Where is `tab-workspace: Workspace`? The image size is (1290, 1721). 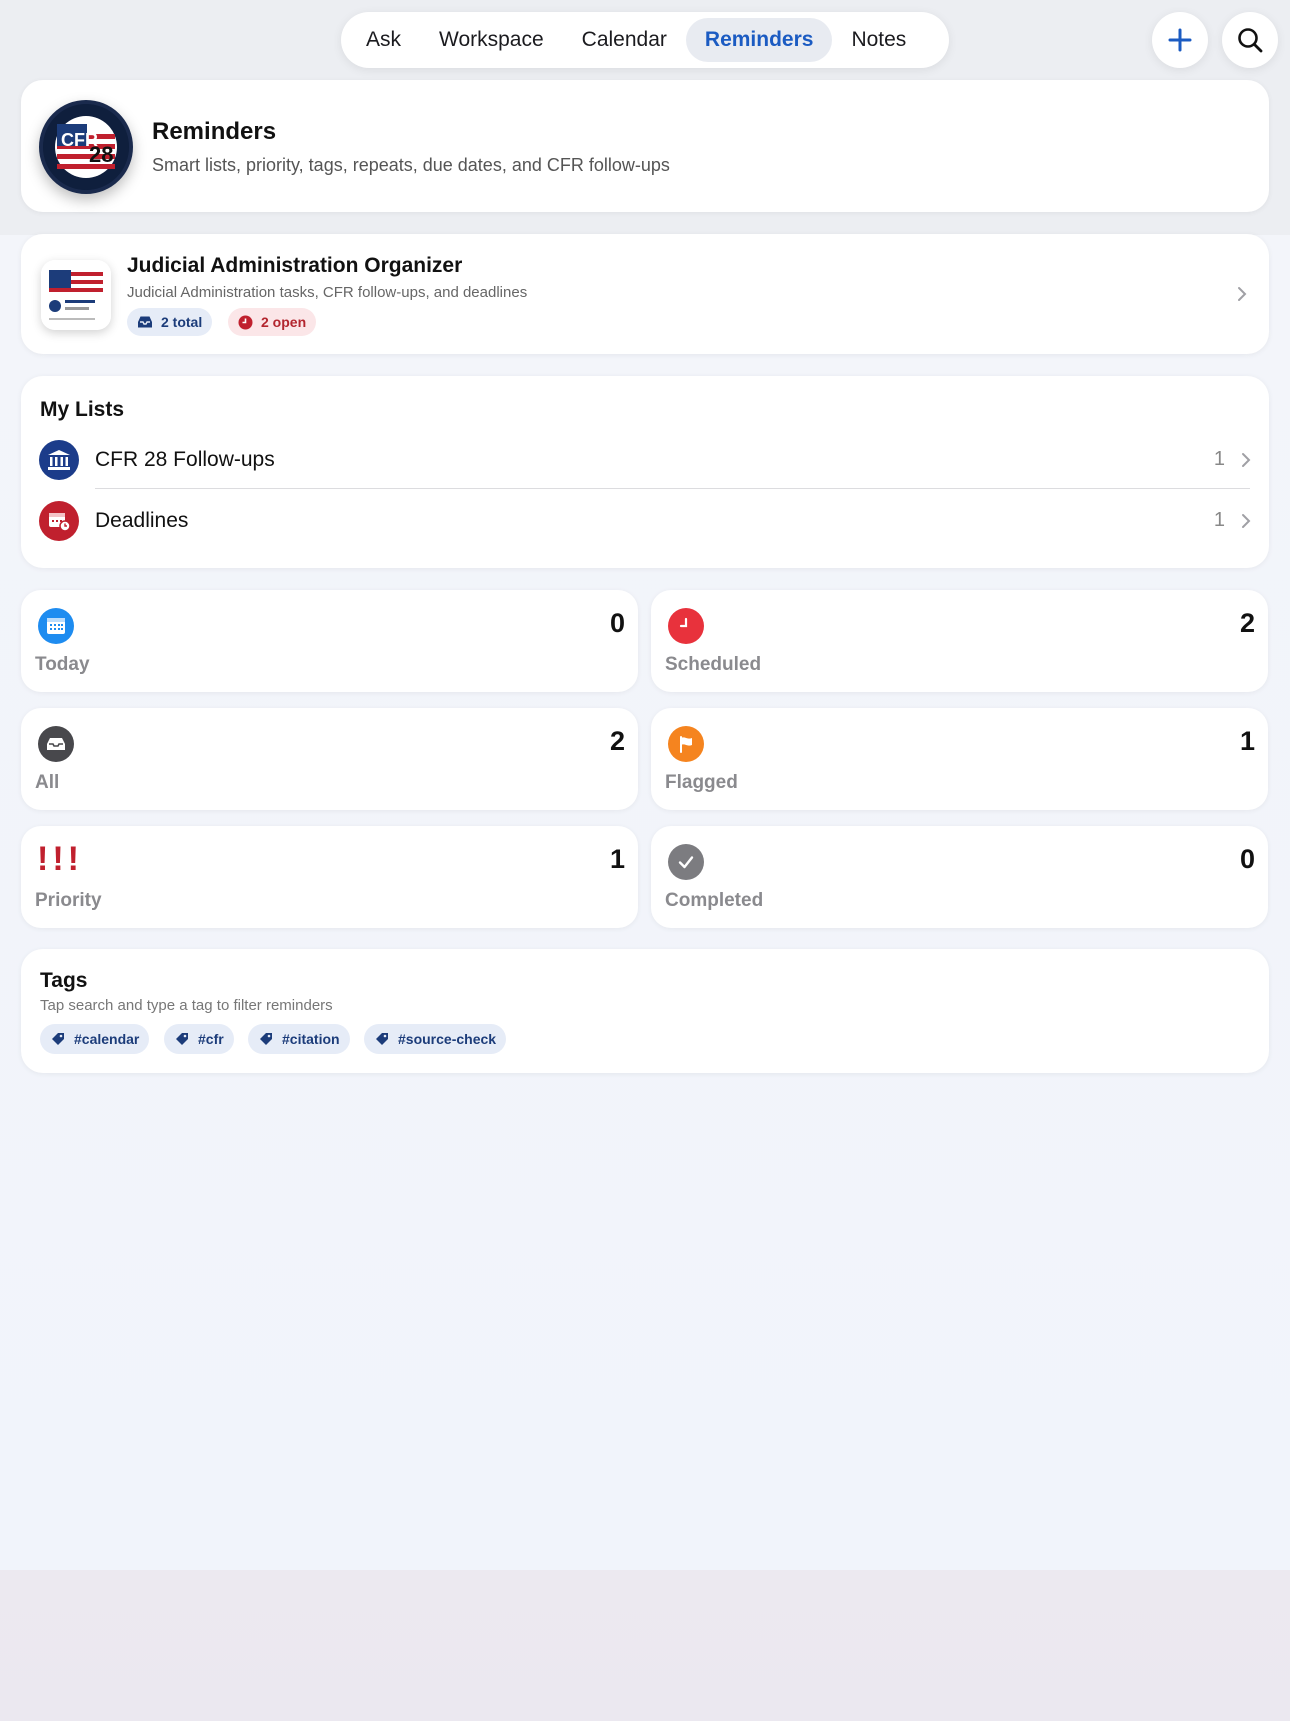
tab-workspace: Workspace is located at coordinates (491, 40).